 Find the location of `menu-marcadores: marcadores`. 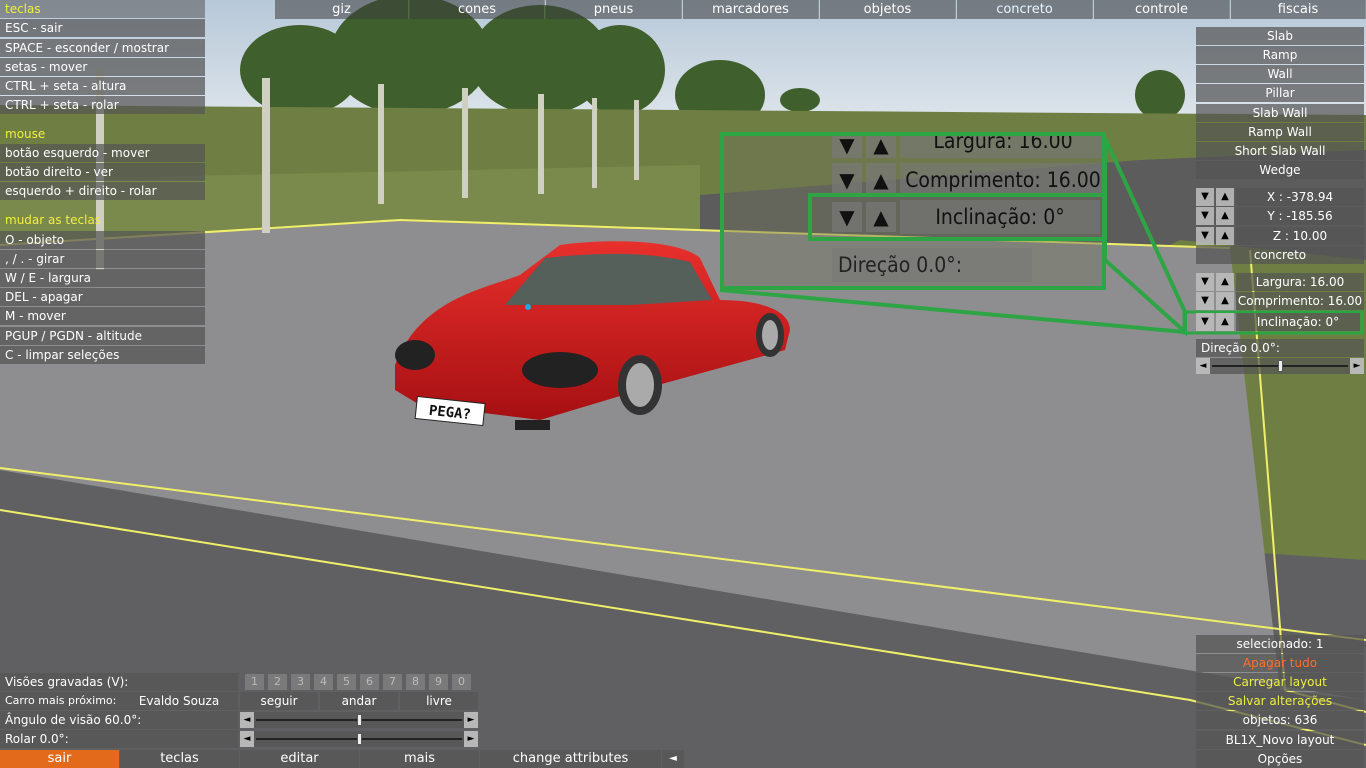

menu-marcadores: marcadores is located at coordinates (751, 9).